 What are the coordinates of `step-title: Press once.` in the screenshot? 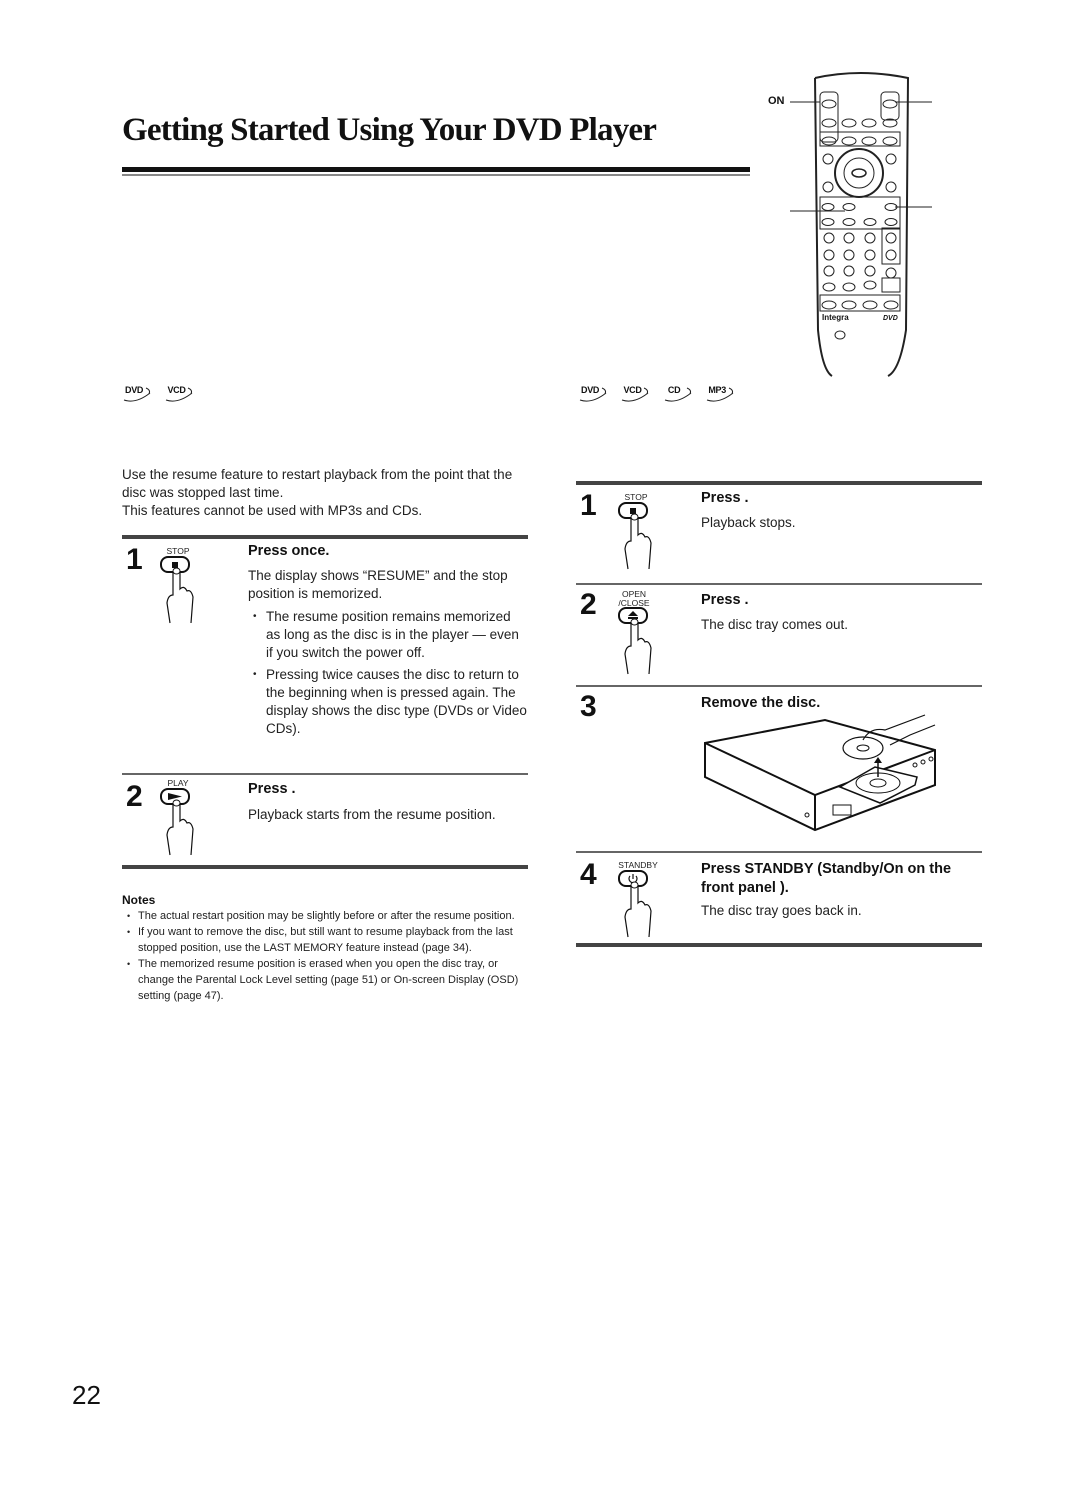 It's located at (289, 551).